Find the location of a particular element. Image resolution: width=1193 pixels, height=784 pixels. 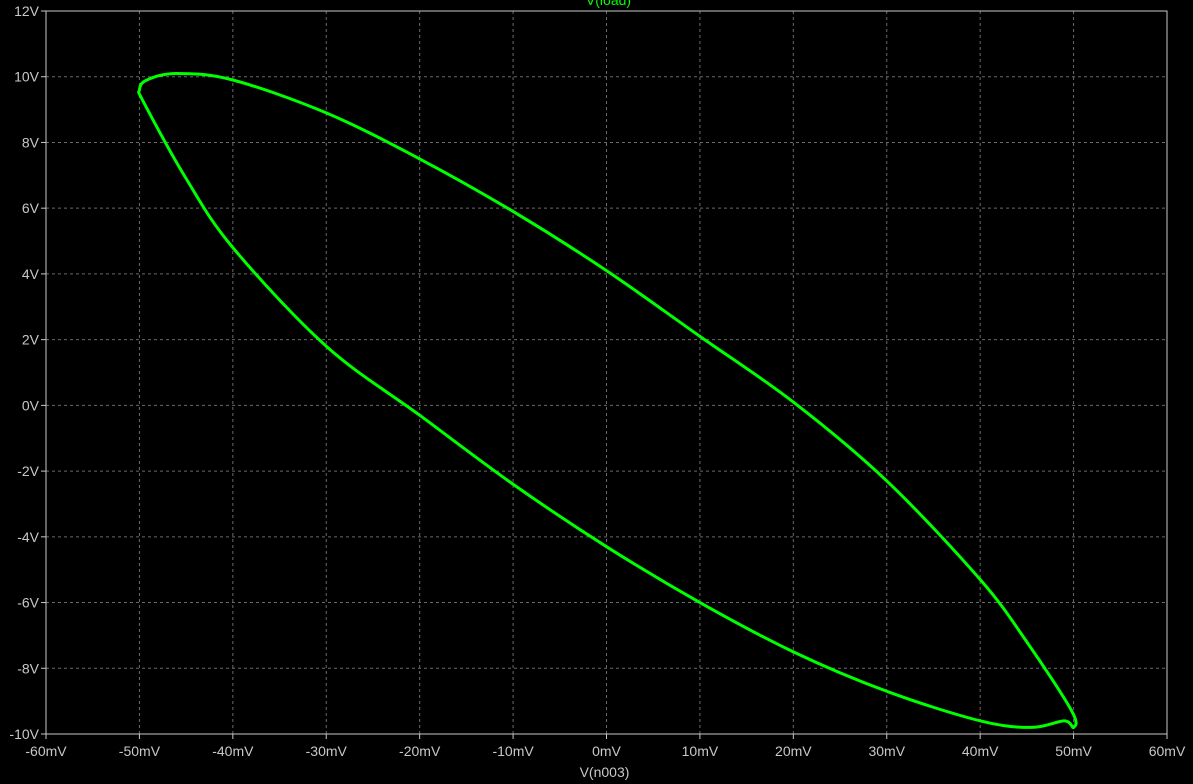

x-tick-label: -50mV is located at coordinates (140, 751).